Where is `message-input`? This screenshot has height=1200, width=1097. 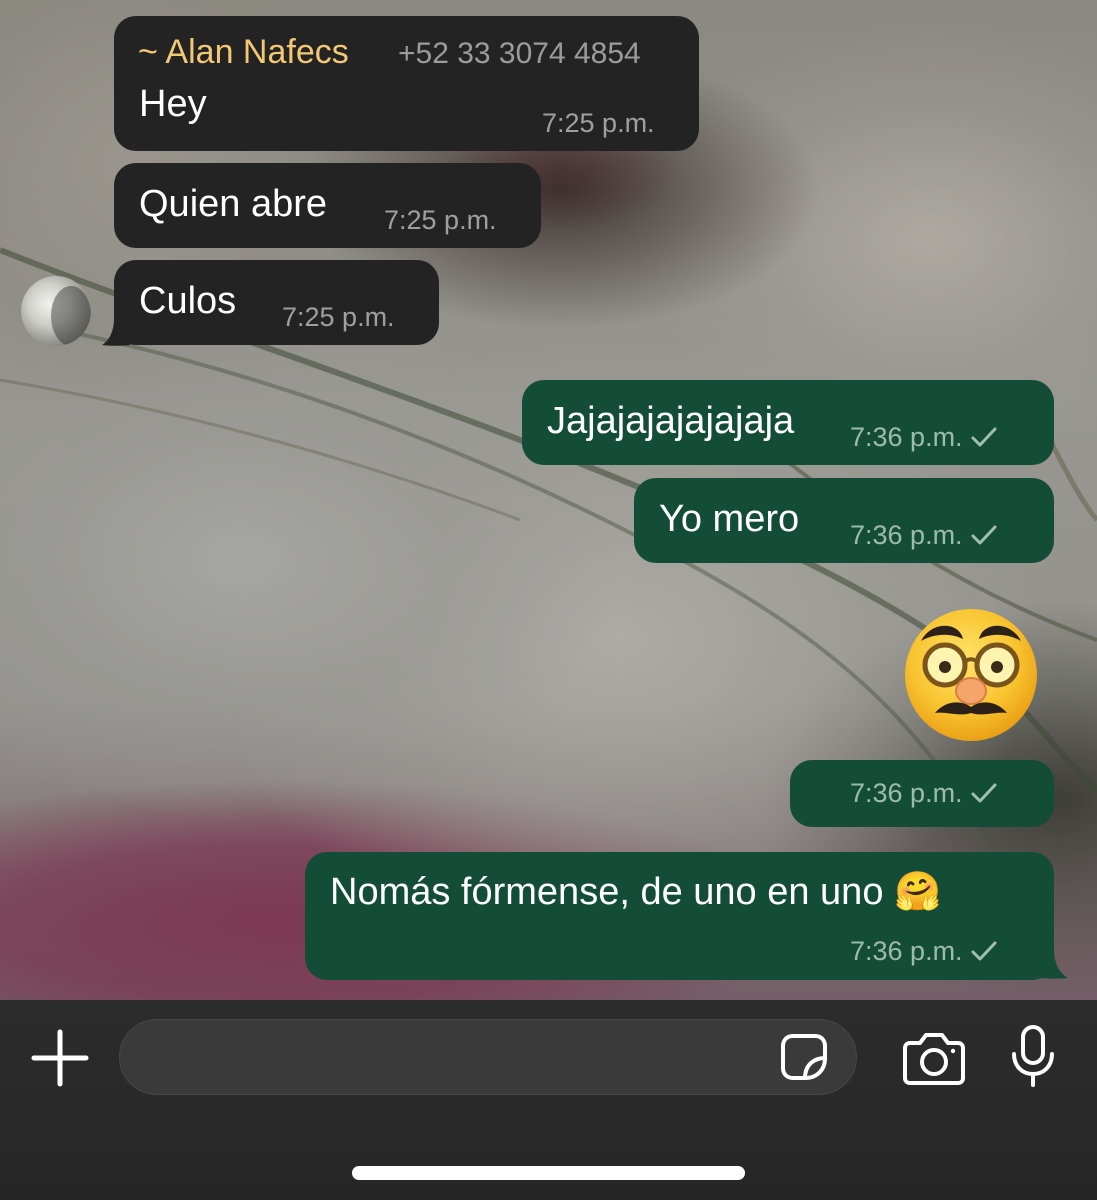 message-input is located at coordinates (488, 1057).